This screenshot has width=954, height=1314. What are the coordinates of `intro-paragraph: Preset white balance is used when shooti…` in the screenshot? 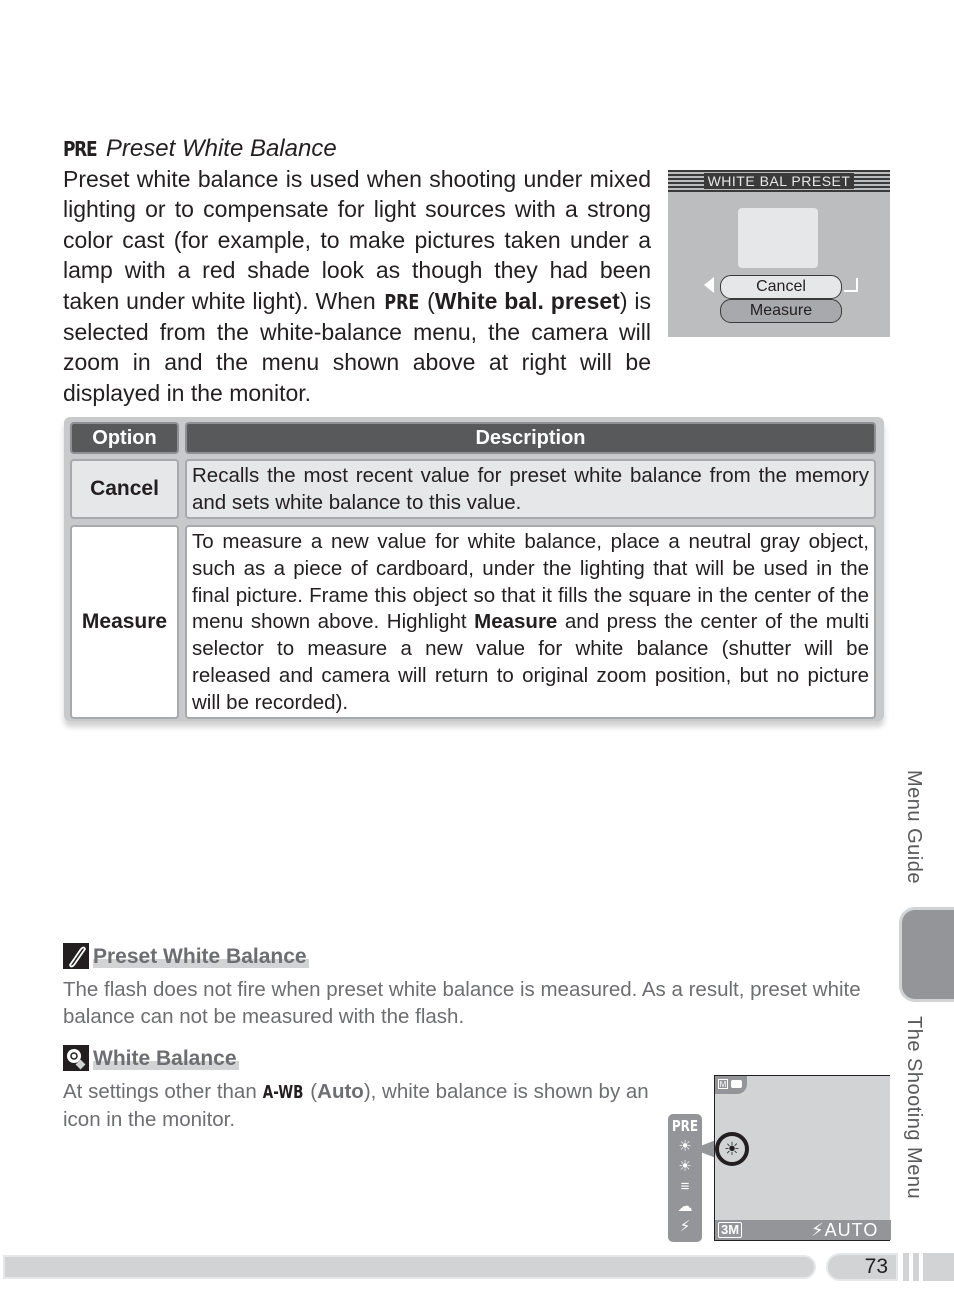 It's located at (357, 286).